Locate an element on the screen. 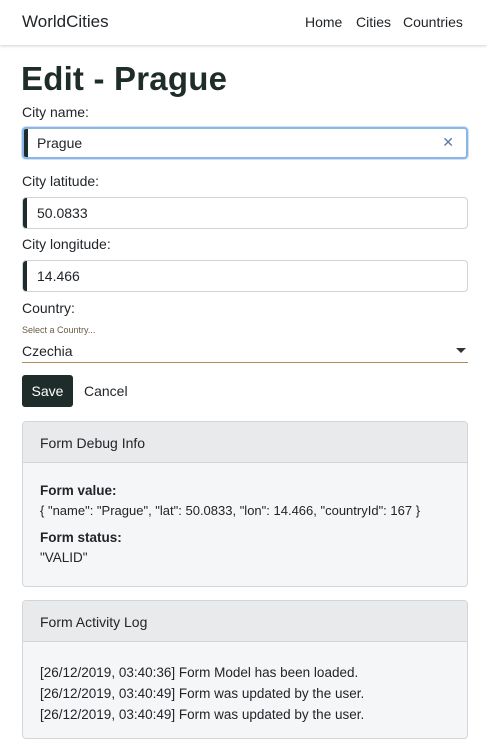 The width and height of the screenshot is (487, 747). form-status-label: Form status: is located at coordinates (81, 537).